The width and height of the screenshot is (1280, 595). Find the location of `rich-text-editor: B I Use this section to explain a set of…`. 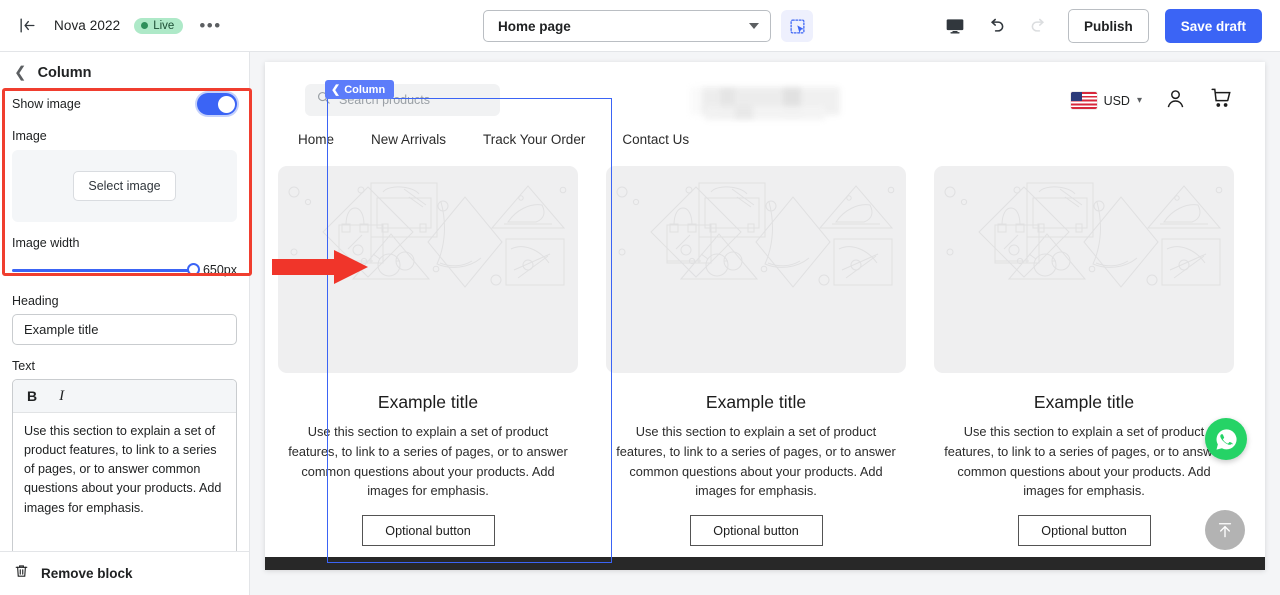

rich-text-editor: B I Use this section to explain a set of… is located at coordinates (124, 469).